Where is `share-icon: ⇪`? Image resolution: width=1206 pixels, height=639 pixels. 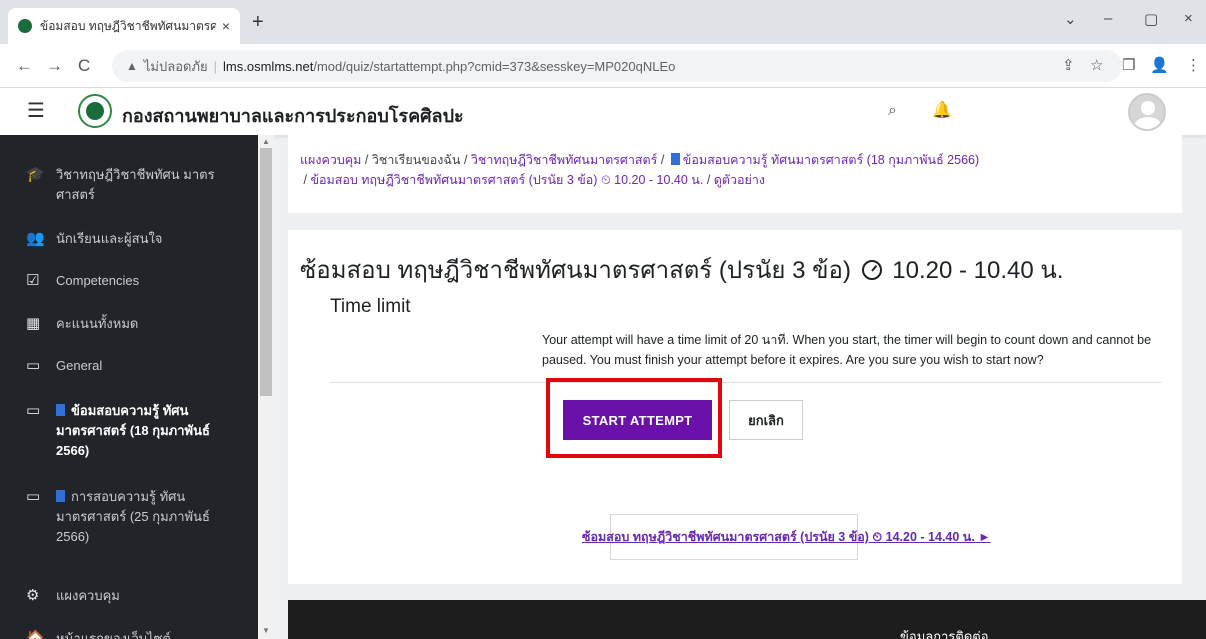
share-icon: ⇪ is located at coordinates (1068, 65).